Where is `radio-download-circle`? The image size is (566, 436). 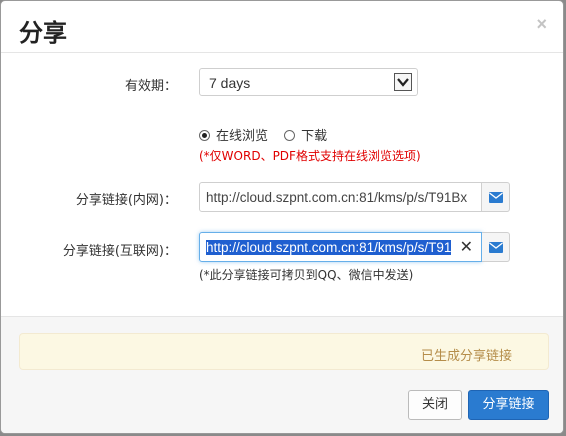
radio-download-circle is located at coordinates (290, 135).